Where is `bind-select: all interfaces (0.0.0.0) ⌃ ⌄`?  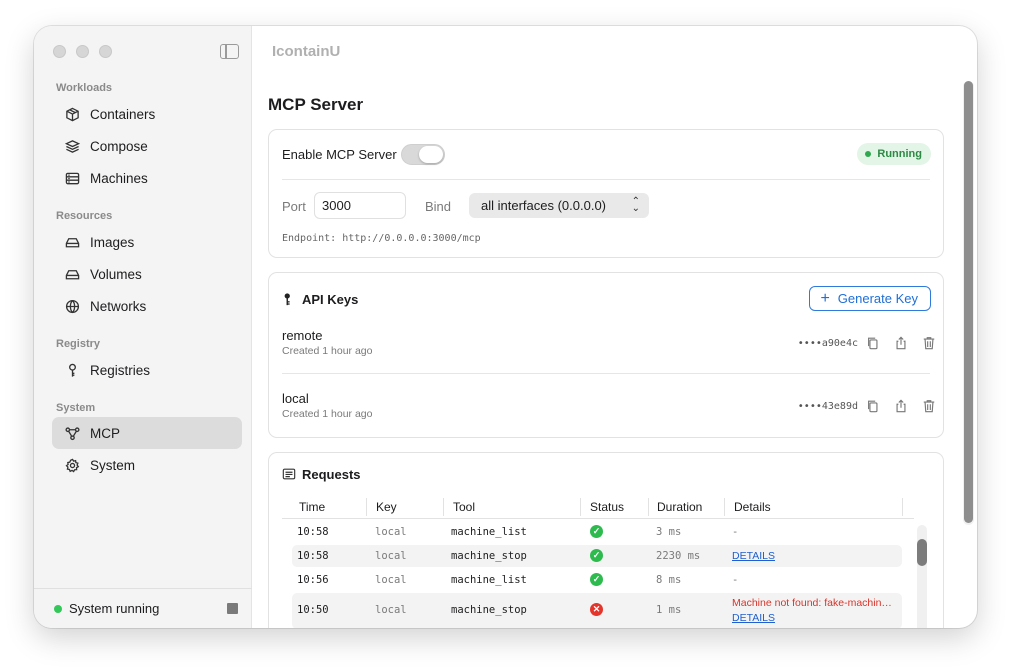 bind-select: all interfaces (0.0.0.0) ⌃ ⌄ is located at coordinates (559, 205).